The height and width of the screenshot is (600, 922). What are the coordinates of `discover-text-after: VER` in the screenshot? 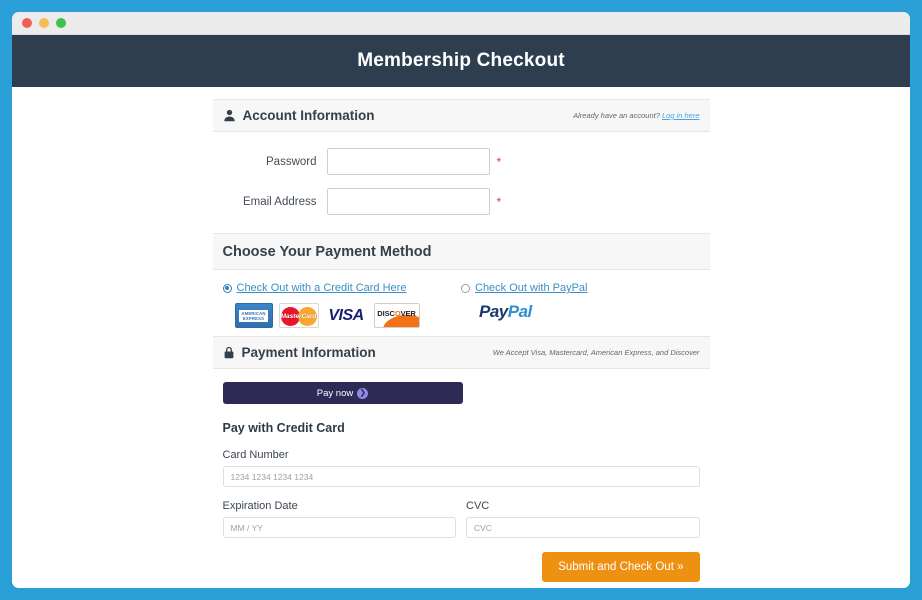 It's located at (408, 313).